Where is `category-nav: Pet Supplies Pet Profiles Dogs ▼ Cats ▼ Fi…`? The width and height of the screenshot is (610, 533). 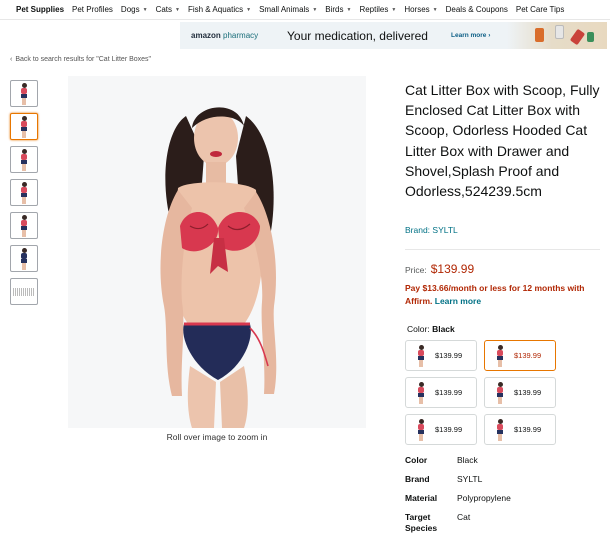
category-nav: Pet Supplies Pet Profiles Dogs ▼ Cats ▼ Fi… is located at coordinates (305, 10).